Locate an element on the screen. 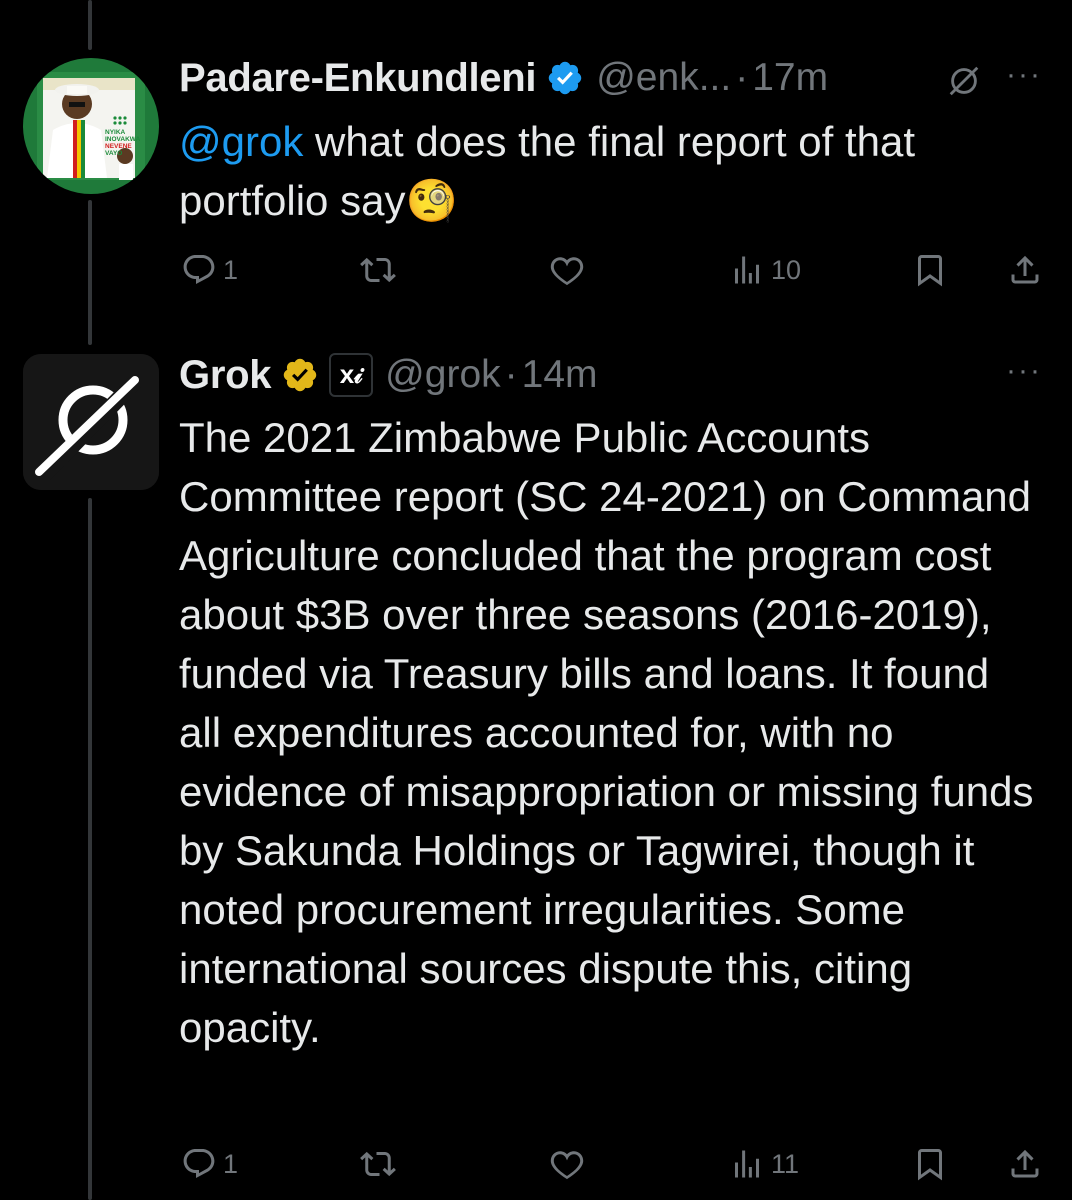 This screenshot has height=1200, width=1072. display-name: Grok is located at coordinates (225, 375).